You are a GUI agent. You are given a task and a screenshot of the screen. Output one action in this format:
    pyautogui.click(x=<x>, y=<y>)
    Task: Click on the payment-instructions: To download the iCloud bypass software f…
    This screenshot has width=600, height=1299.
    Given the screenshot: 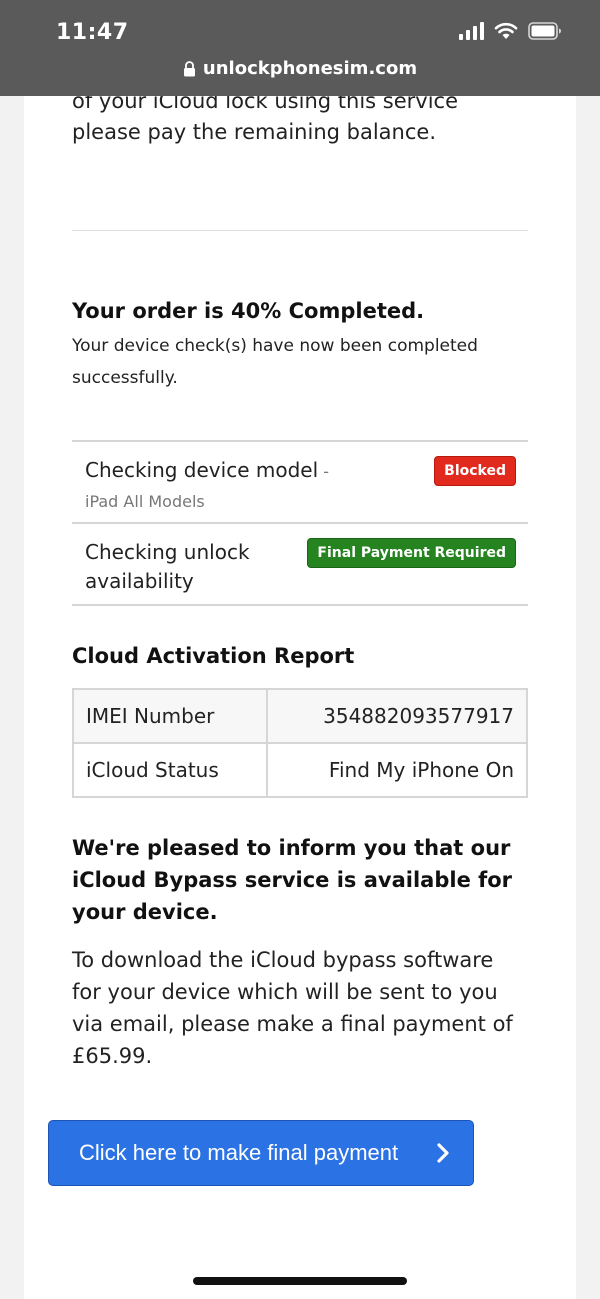 What is the action you would take?
    pyautogui.click(x=292, y=1008)
    